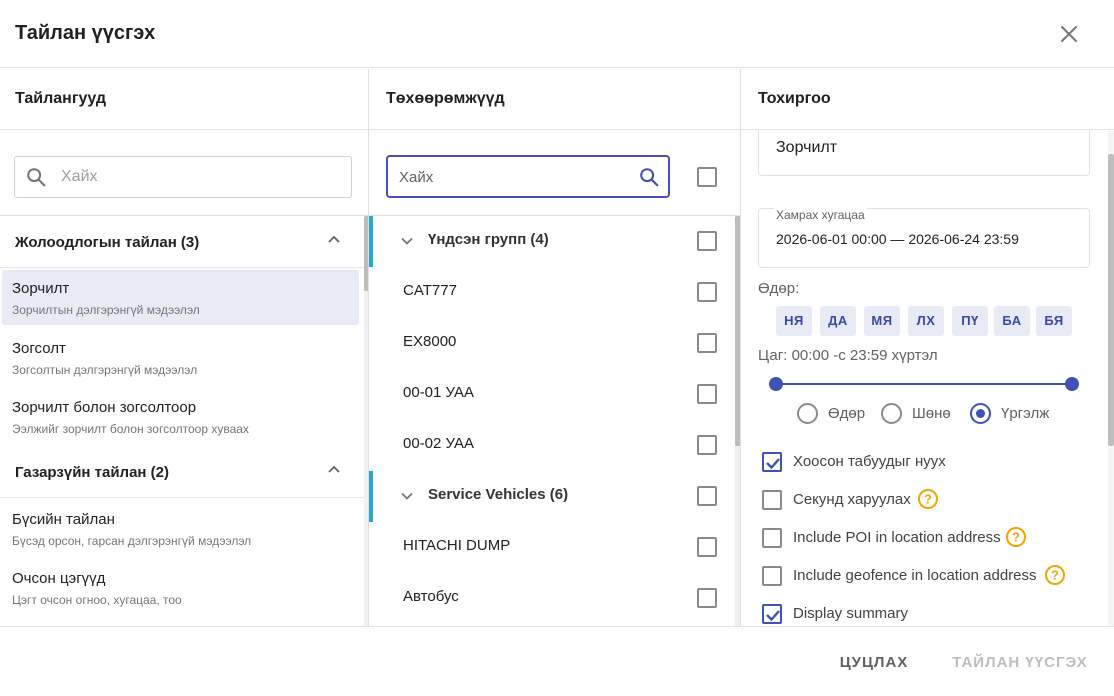 This screenshot has width=1114, height=696. What do you see at coordinates (891, 413) in the screenshot?
I see `mode-radio-night` at bounding box center [891, 413].